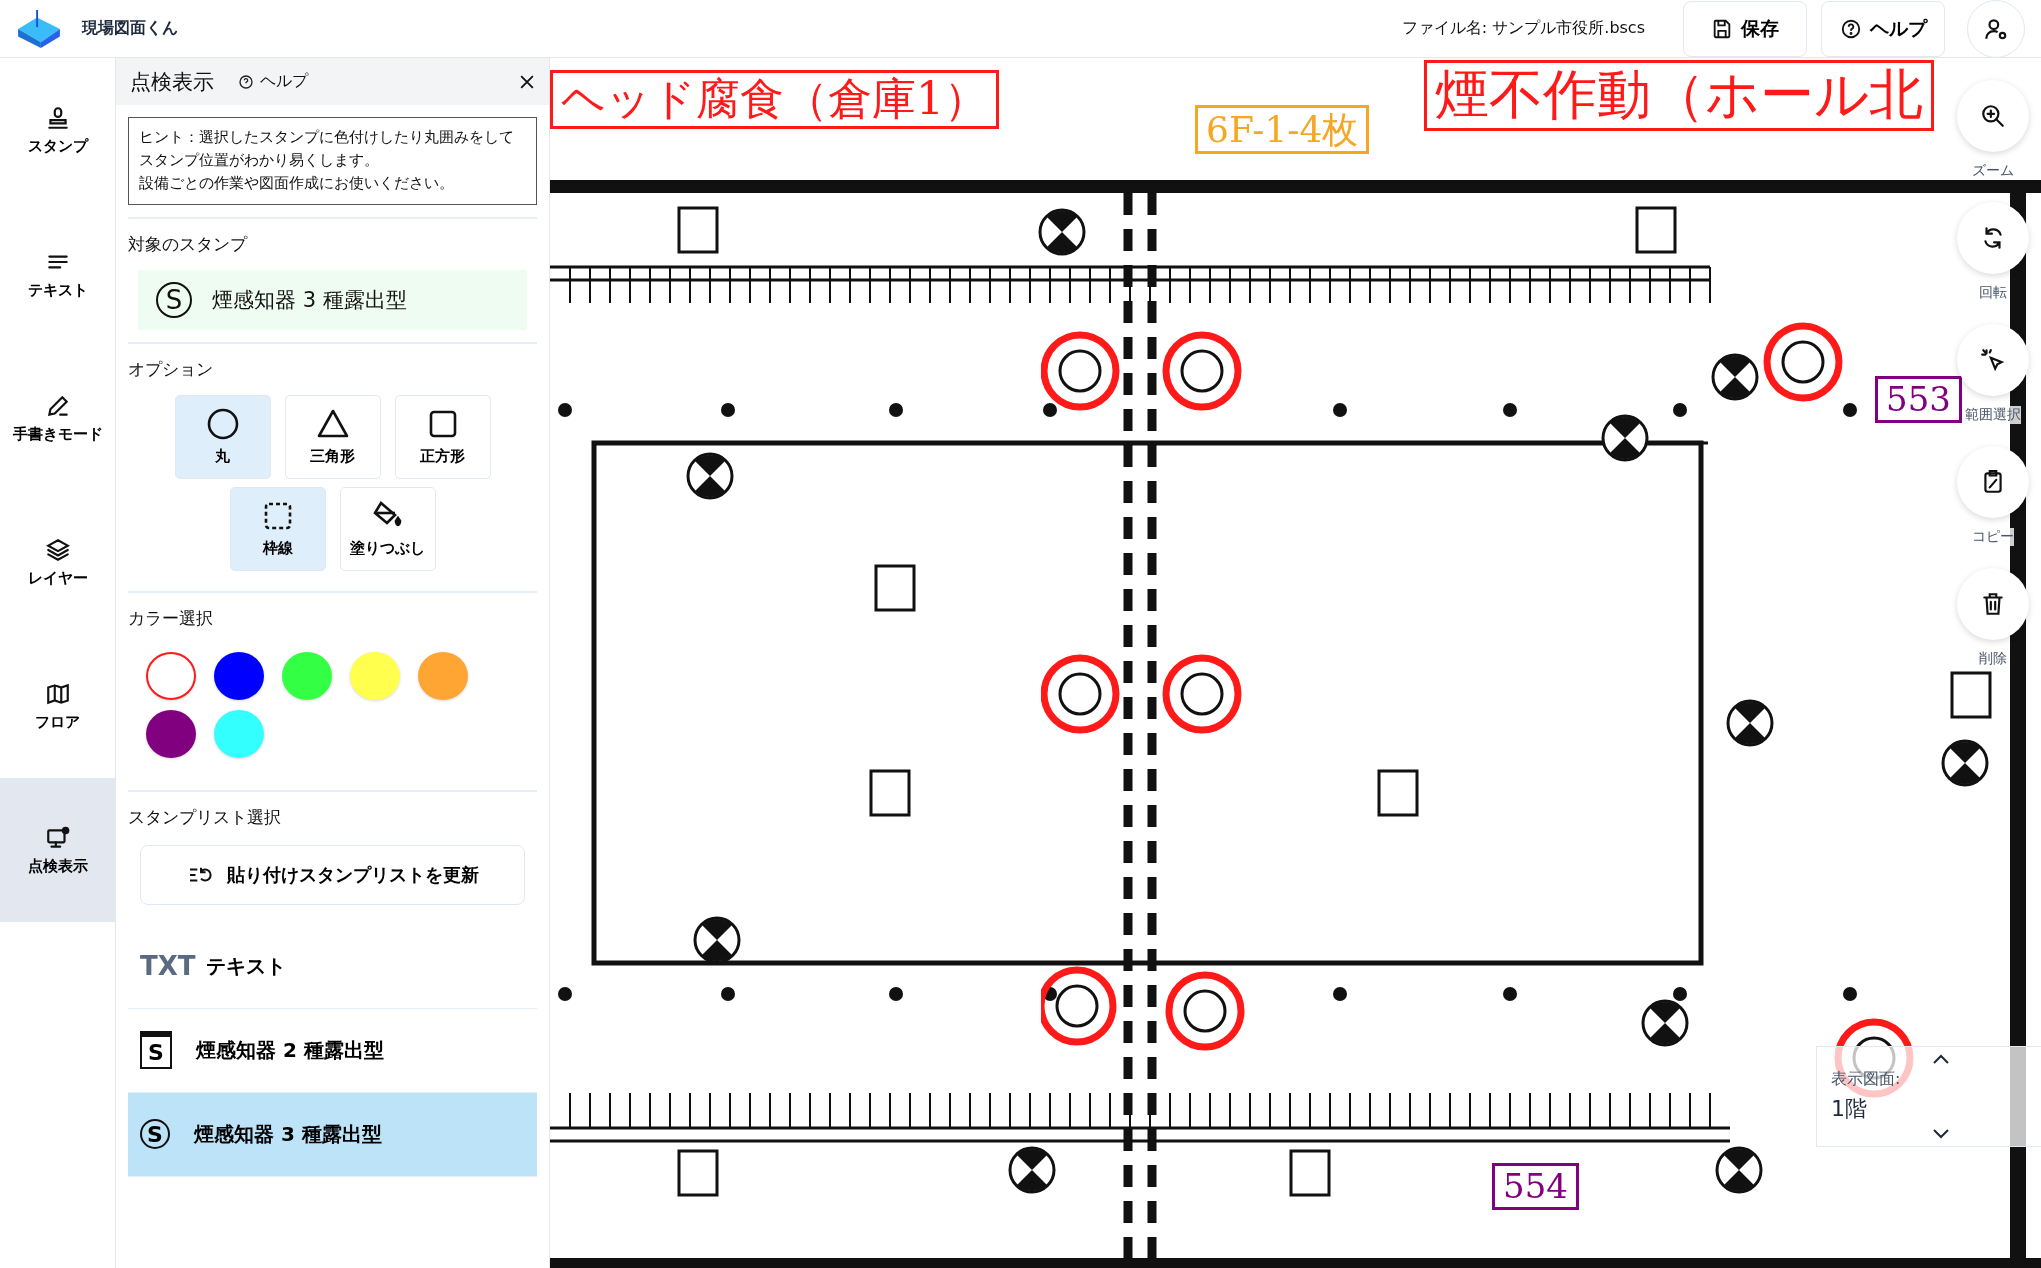 The image size is (2041, 1268). Describe the element at coordinates (57, 850) in the screenshot. I see `rail-item: 点検表示` at that location.